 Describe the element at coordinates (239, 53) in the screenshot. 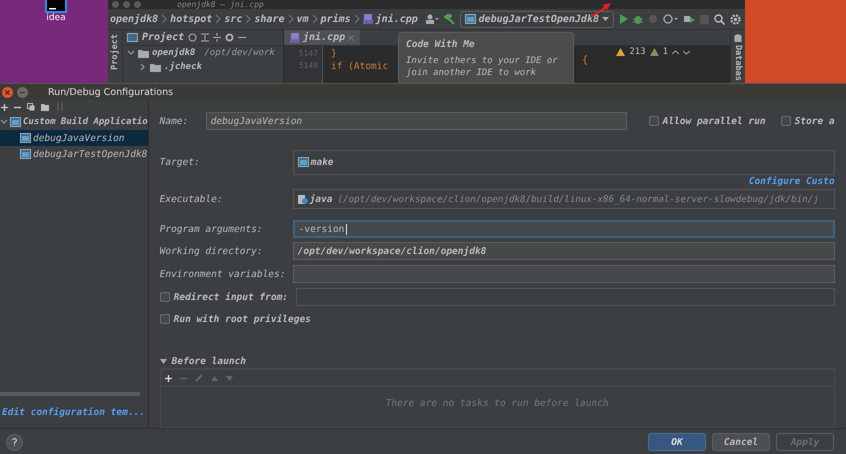

I see `folder-path: /opt/dev/work` at that location.